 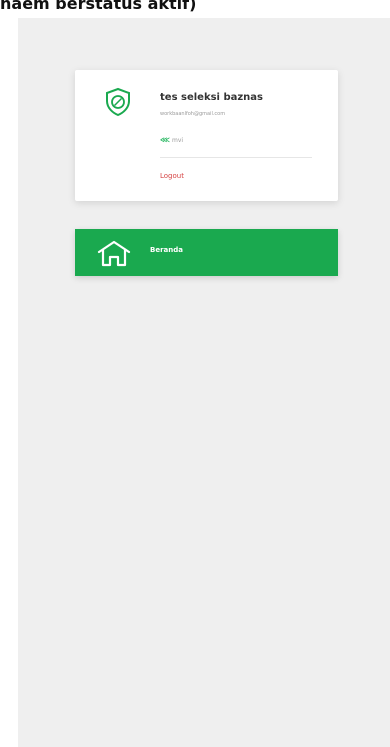 I want to click on divider, so click(x=236, y=157).